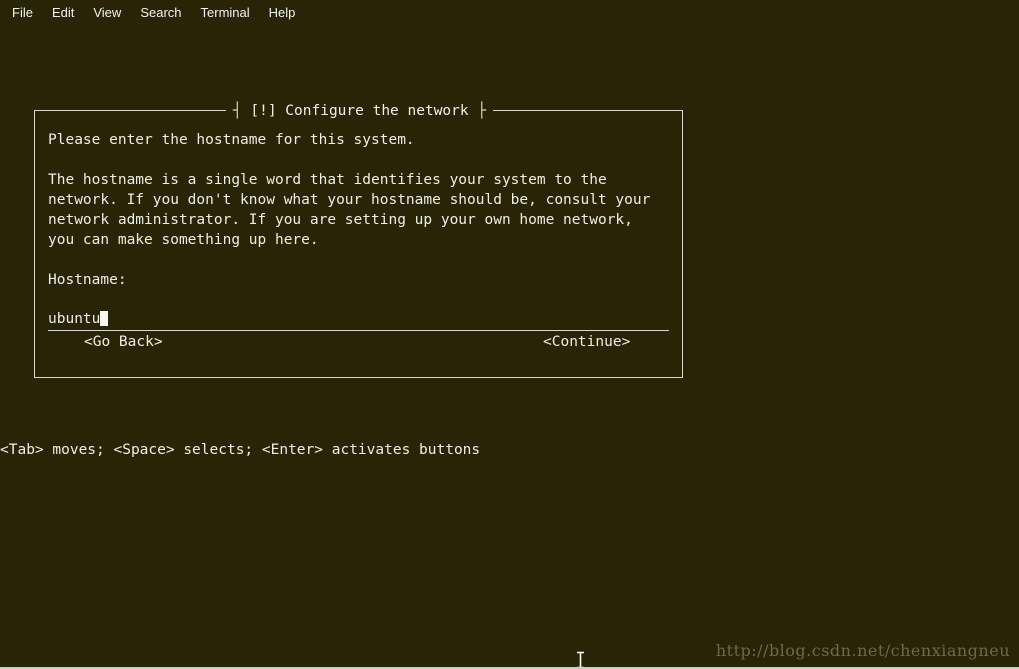  I want to click on menu-item-edit: Edit, so click(63, 12).